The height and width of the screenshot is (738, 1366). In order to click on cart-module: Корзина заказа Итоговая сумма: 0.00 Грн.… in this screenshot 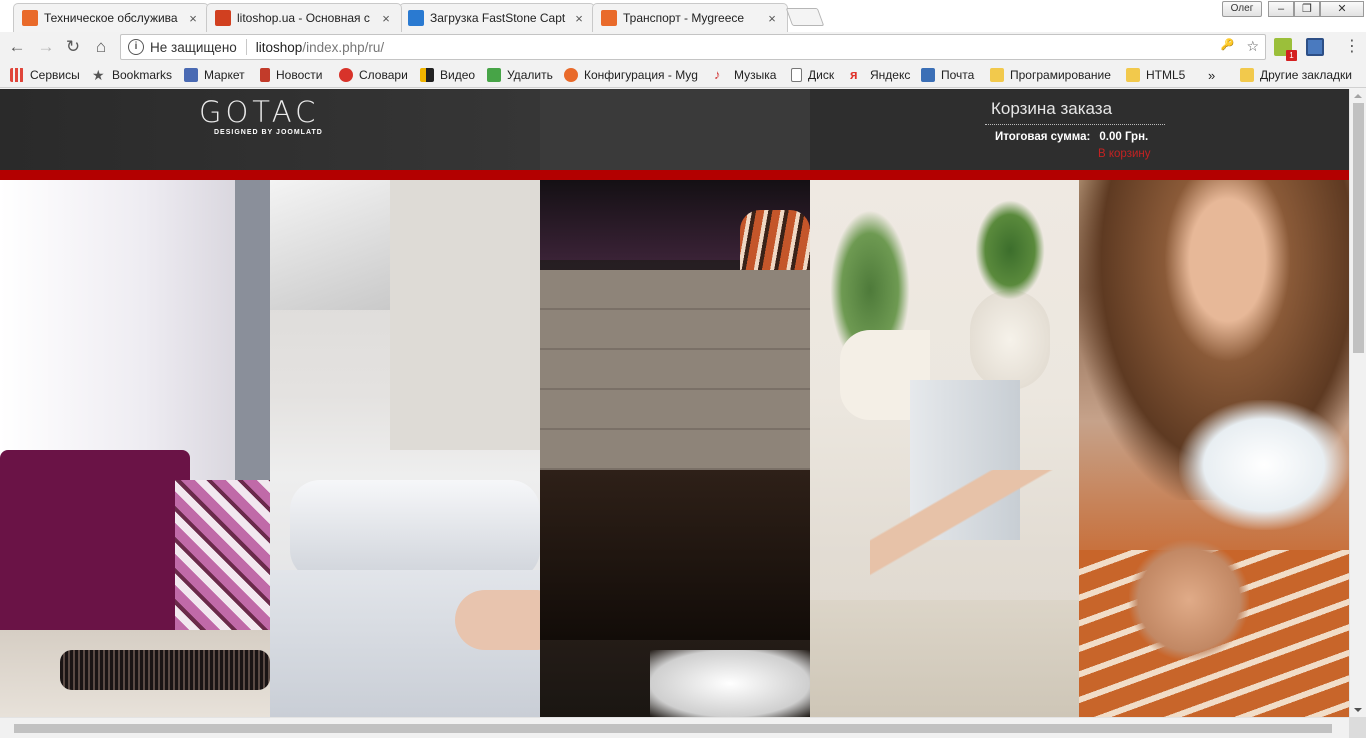, I will do `click(1075, 129)`.